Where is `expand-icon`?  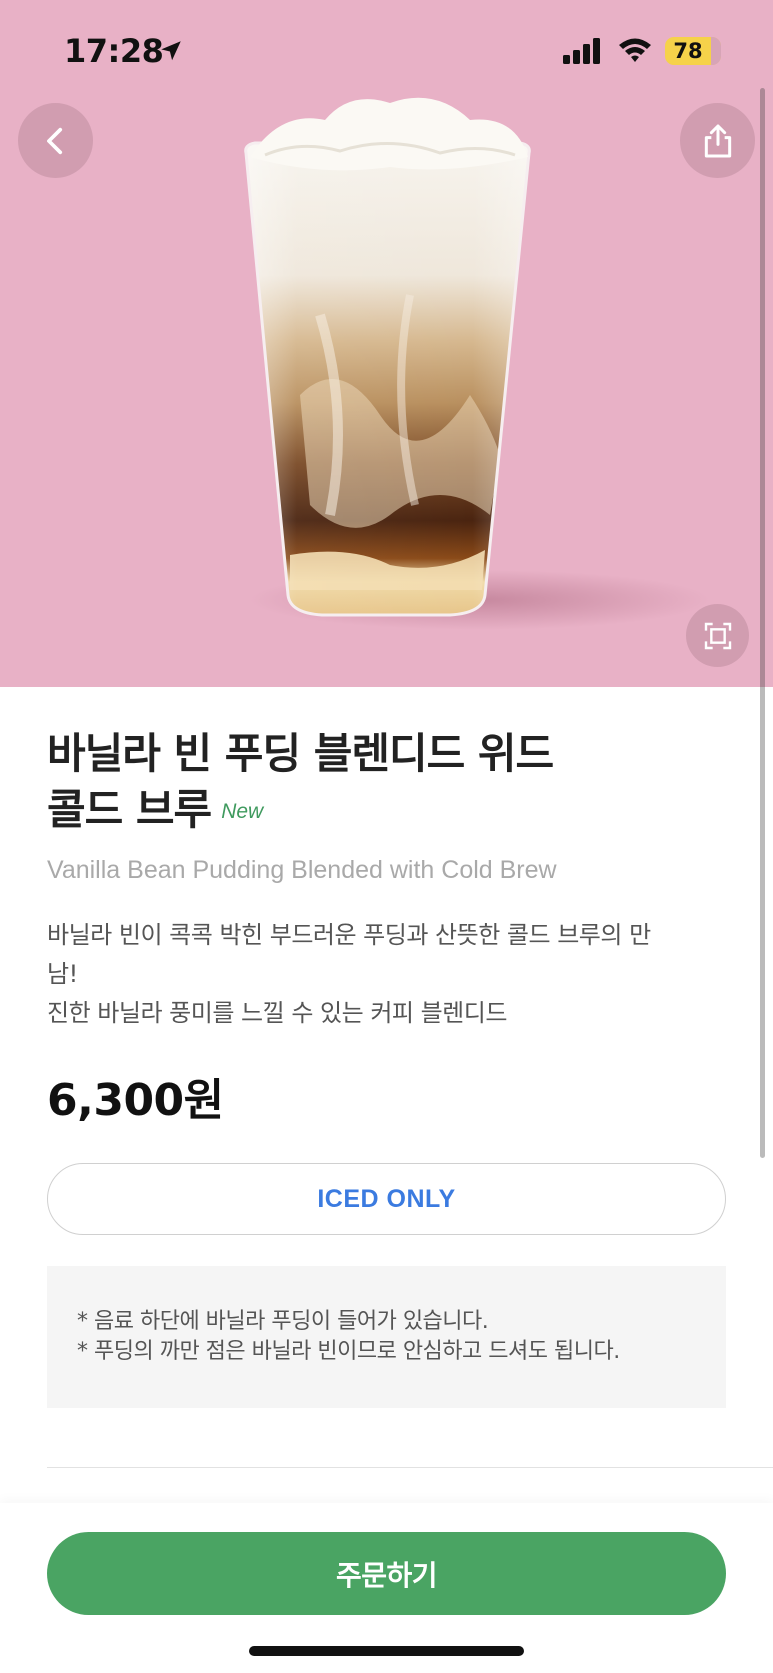
expand-icon is located at coordinates (717, 635).